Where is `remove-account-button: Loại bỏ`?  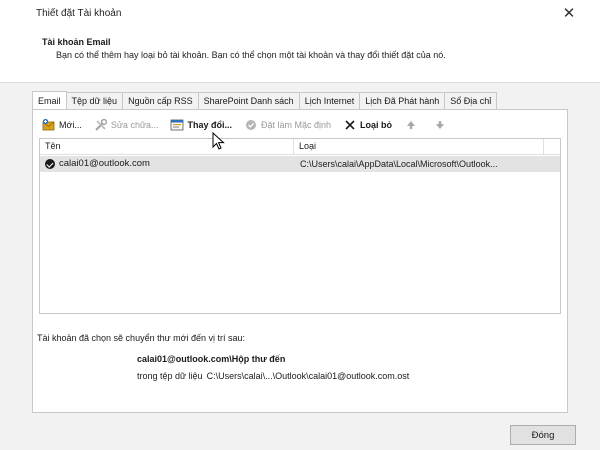 remove-account-button: Loại bỏ is located at coordinates (367, 125).